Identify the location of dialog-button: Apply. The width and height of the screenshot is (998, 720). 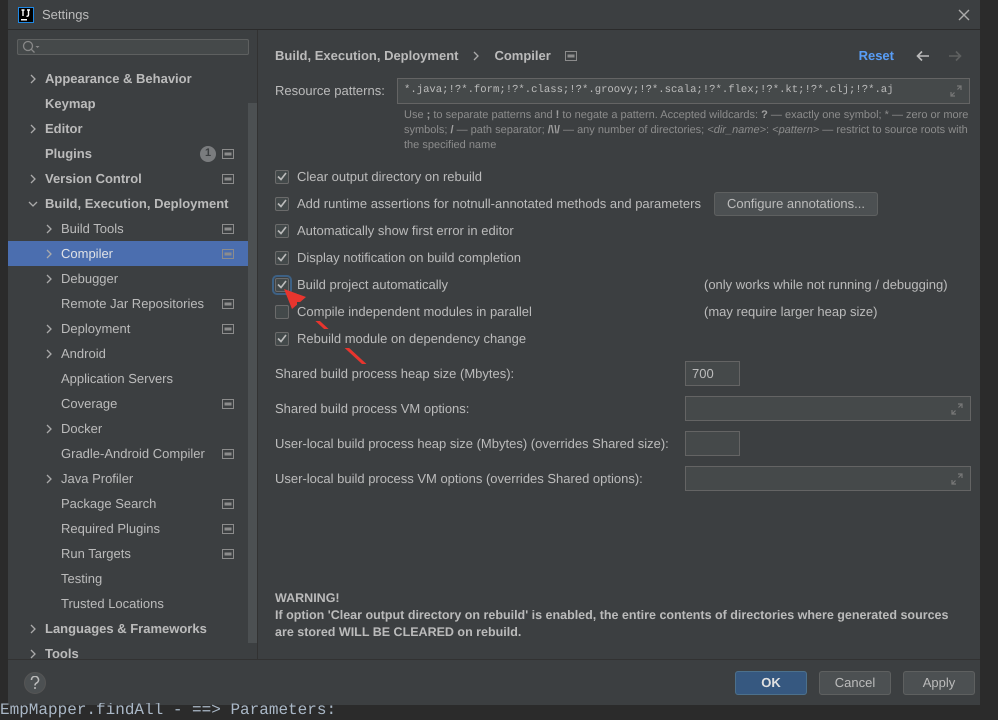
(939, 682).